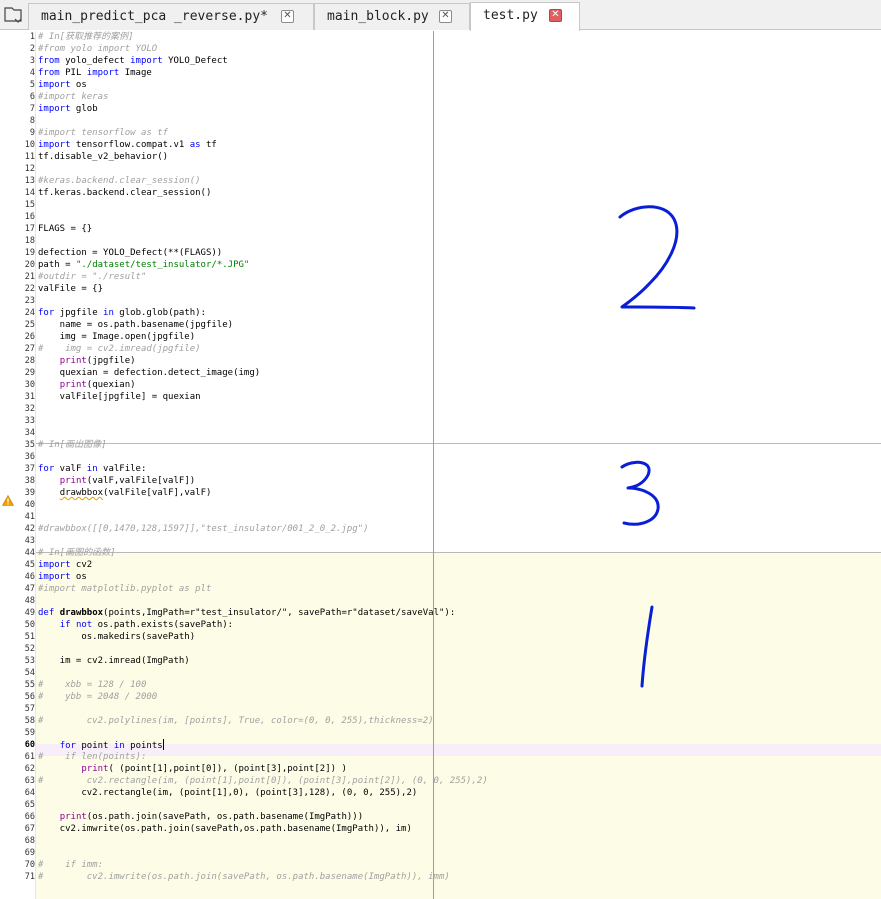 Image resolution: width=881 pixels, height=899 pixels. I want to click on line-number: 70, so click(29, 865).